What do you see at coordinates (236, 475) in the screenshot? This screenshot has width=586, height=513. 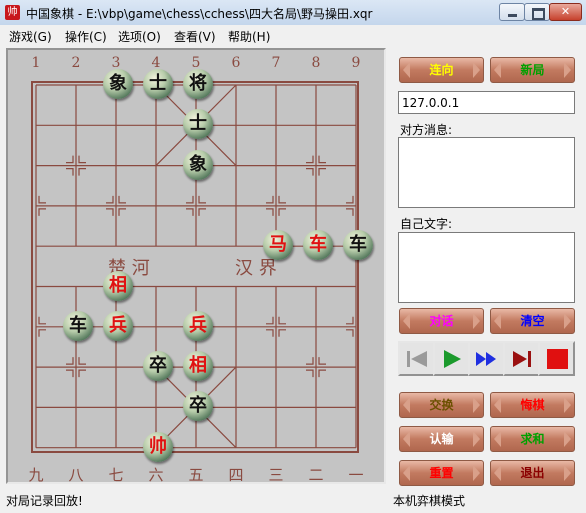 I see `bottom-file-label-6: 四` at bounding box center [236, 475].